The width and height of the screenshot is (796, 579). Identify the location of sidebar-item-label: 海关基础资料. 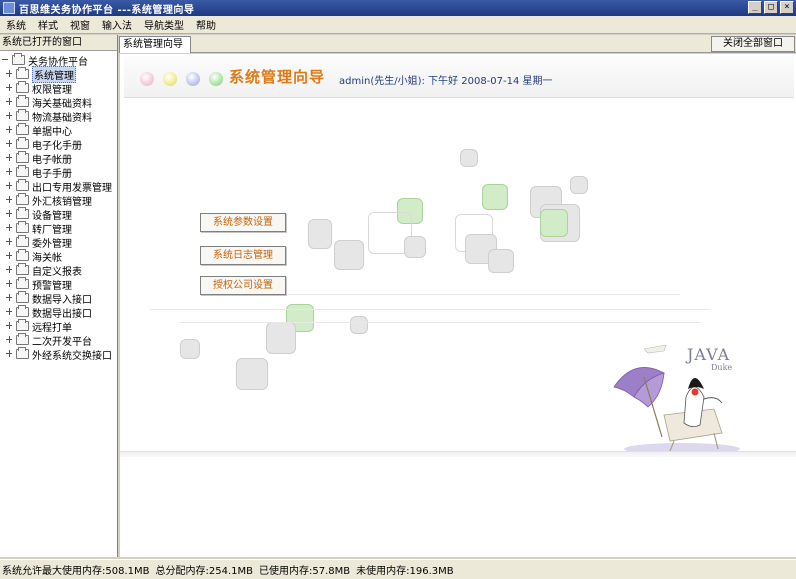
(62, 104).